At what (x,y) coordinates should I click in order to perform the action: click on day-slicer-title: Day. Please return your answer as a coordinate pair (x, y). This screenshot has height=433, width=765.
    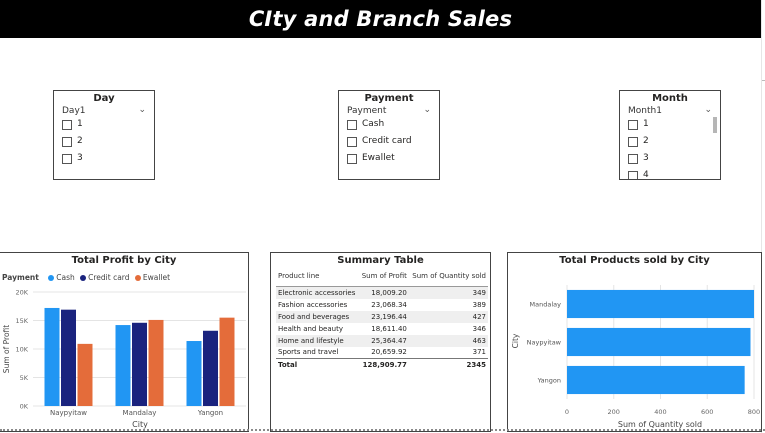
    Looking at the image, I should click on (104, 98).